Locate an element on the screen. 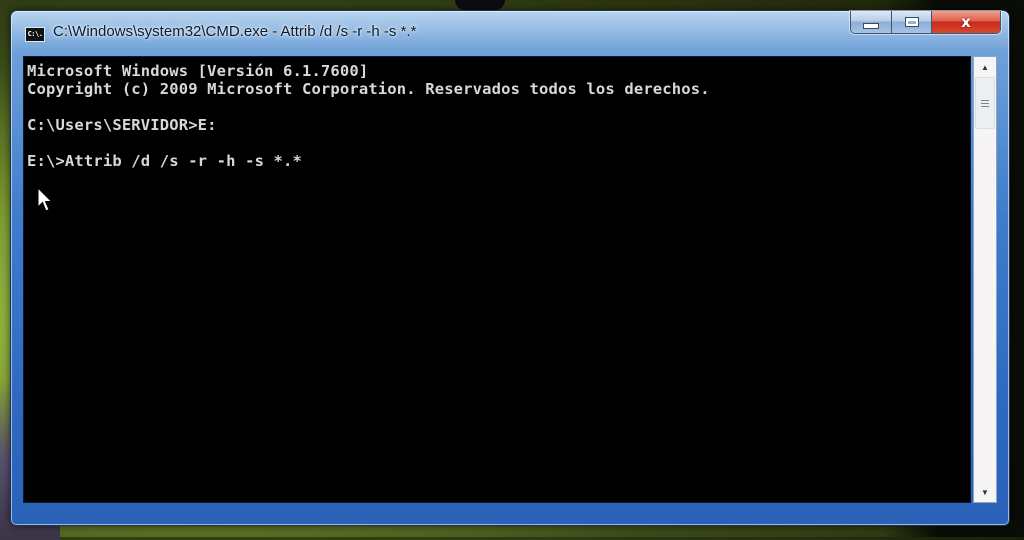  cmd-icon: C:\. is located at coordinates (35, 34).